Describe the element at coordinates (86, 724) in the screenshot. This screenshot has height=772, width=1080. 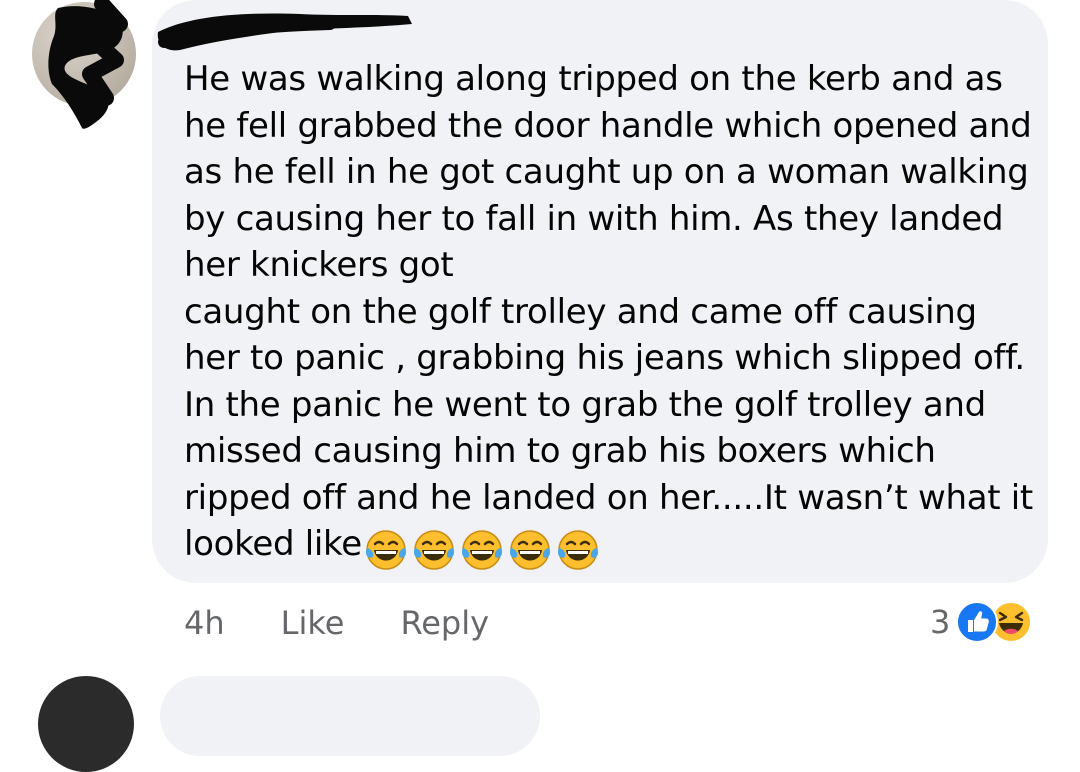
I see `next-commenter-avatar` at that location.